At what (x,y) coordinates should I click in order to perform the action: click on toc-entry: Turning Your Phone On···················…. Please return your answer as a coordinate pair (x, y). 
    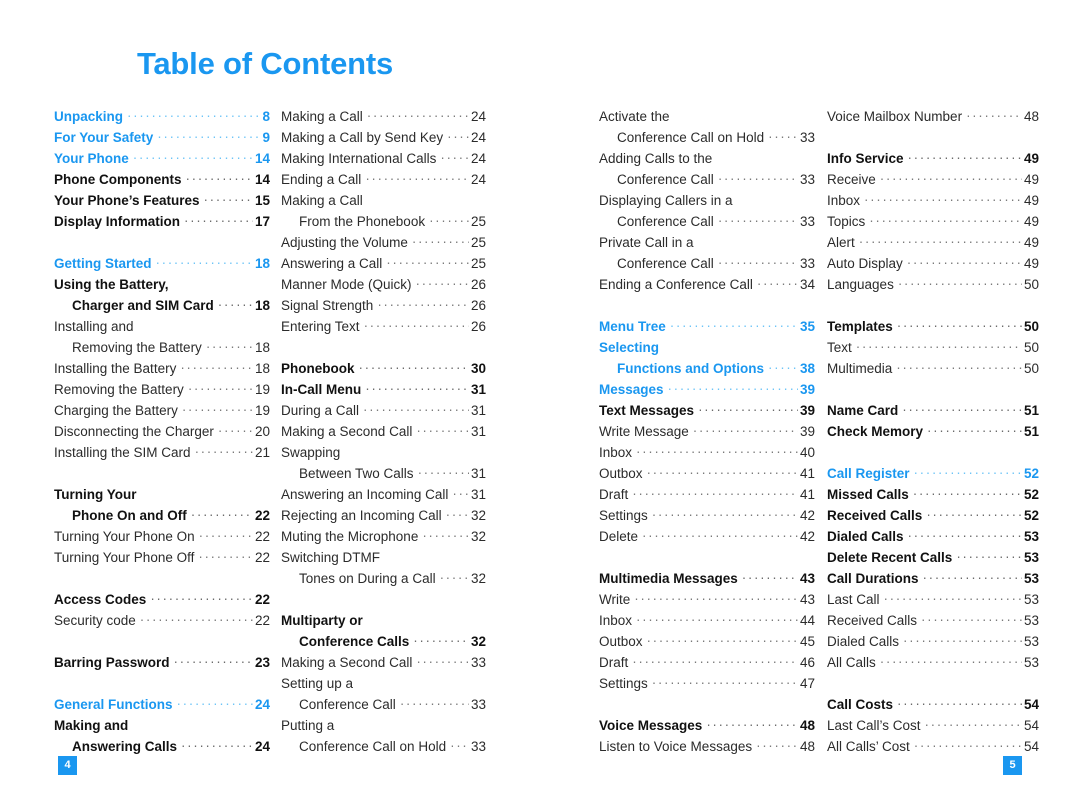
    Looking at the image, I should click on (162, 536).